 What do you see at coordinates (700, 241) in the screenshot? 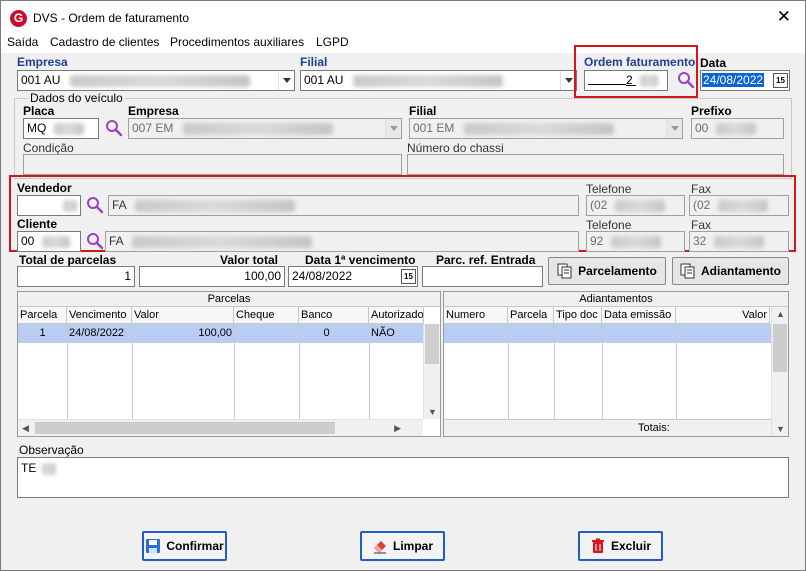
I see `cliente-fax-value: 32` at bounding box center [700, 241].